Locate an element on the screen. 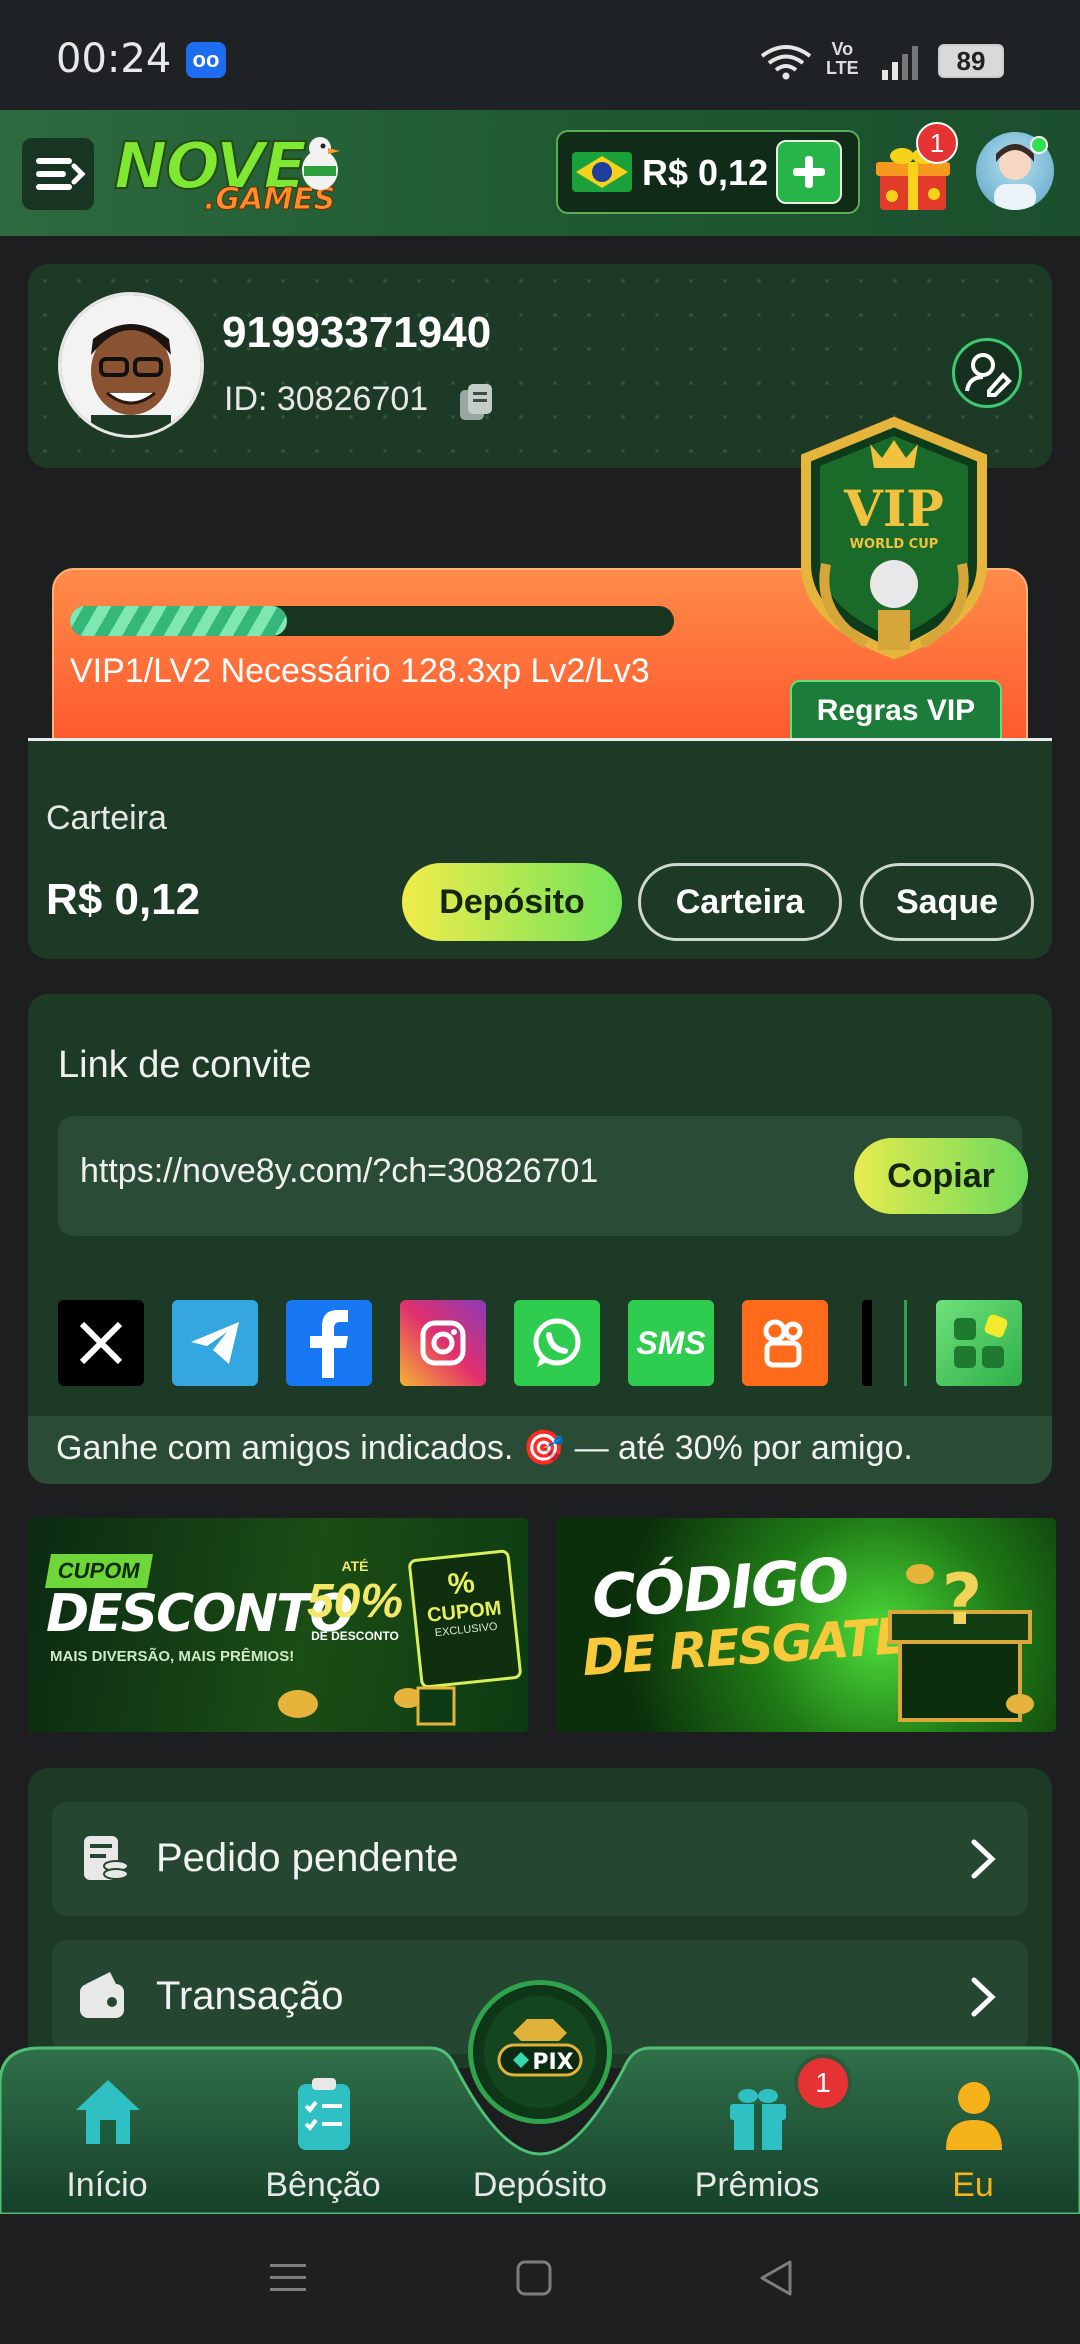 This screenshot has width=1080, height=2344. coins-icon is located at coordinates (367, 1706).